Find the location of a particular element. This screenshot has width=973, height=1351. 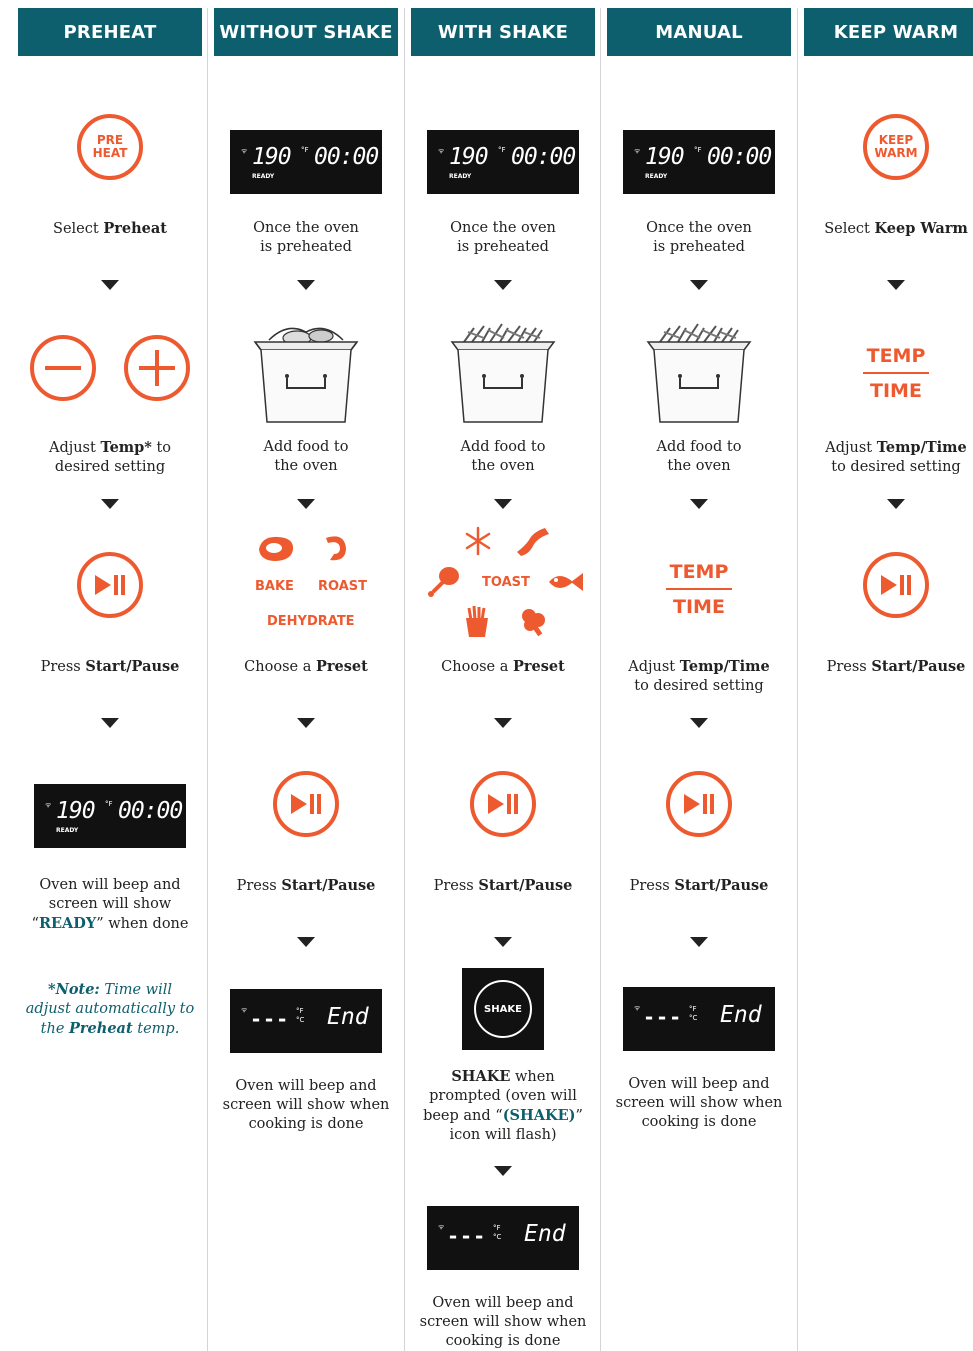

preset-toast: TOAST is located at coordinates (506, 582).